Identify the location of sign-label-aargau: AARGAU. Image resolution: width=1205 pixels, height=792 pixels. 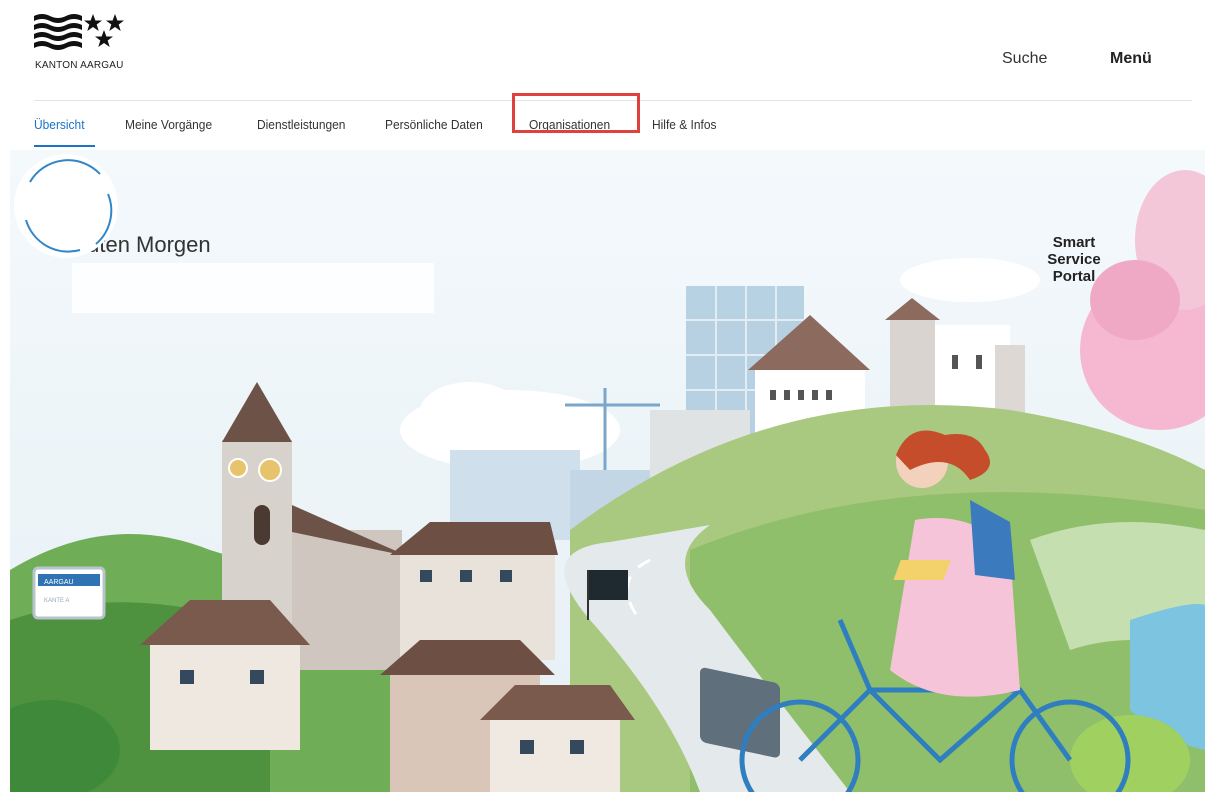
(59, 582).